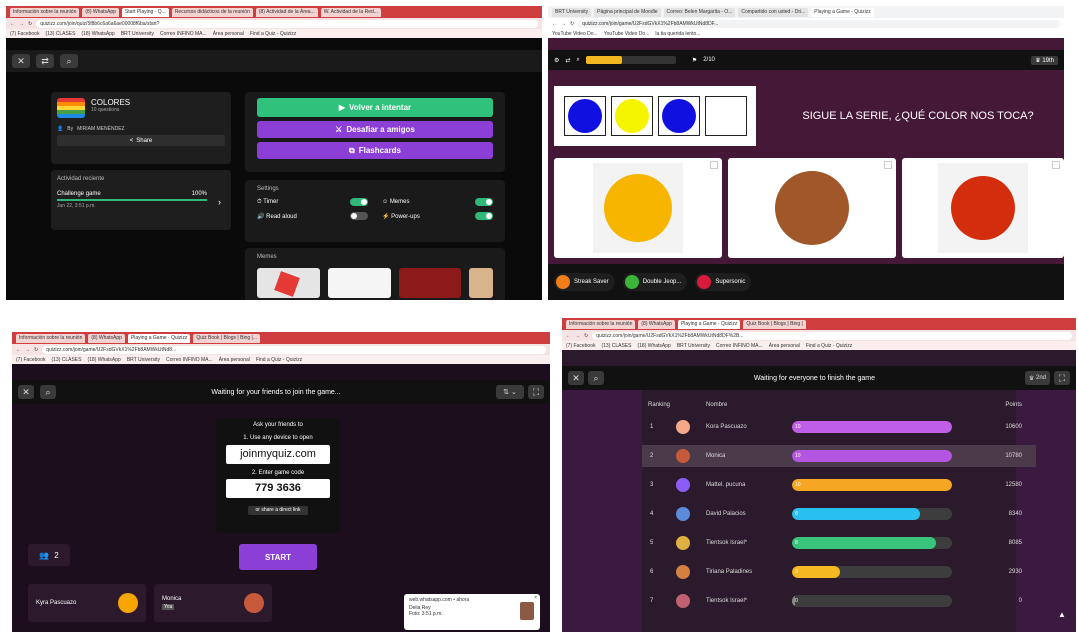 The width and height of the screenshot is (1078, 634). Describe the element at coordinates (627, 12) in the screenshot. I see `browser-tab: Página principal de Moodle` at that location.